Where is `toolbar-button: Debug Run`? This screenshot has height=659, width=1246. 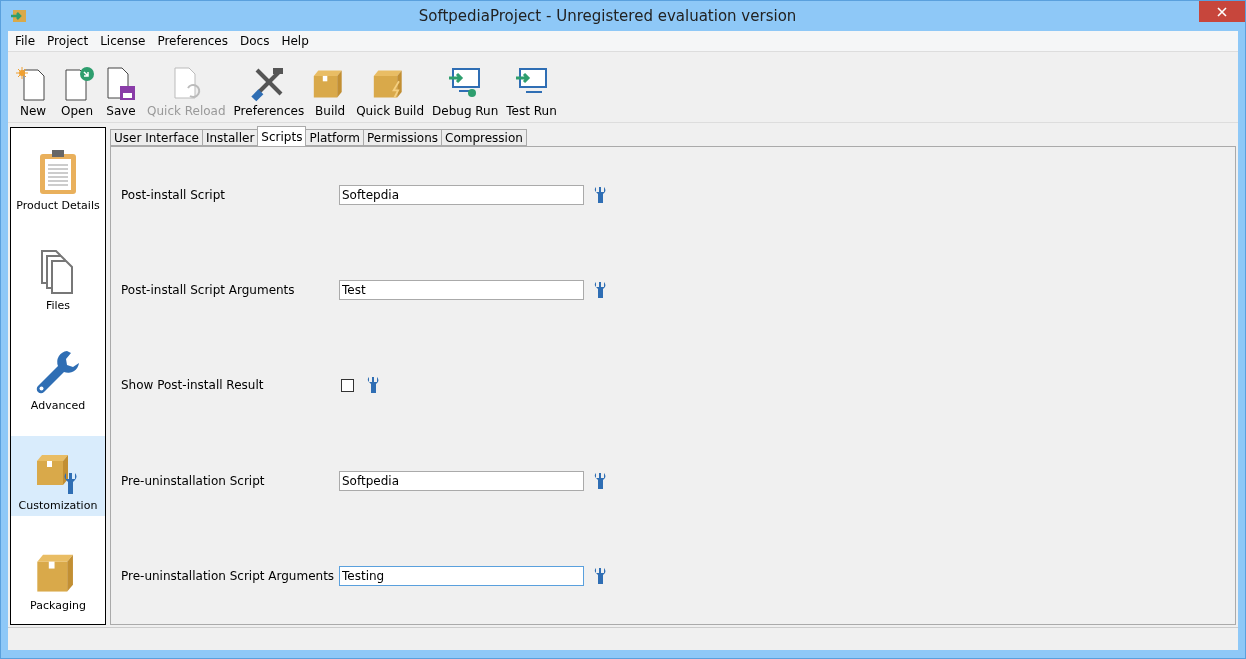
toolbar-button: Debug Run is located at coordinates (465, 92).